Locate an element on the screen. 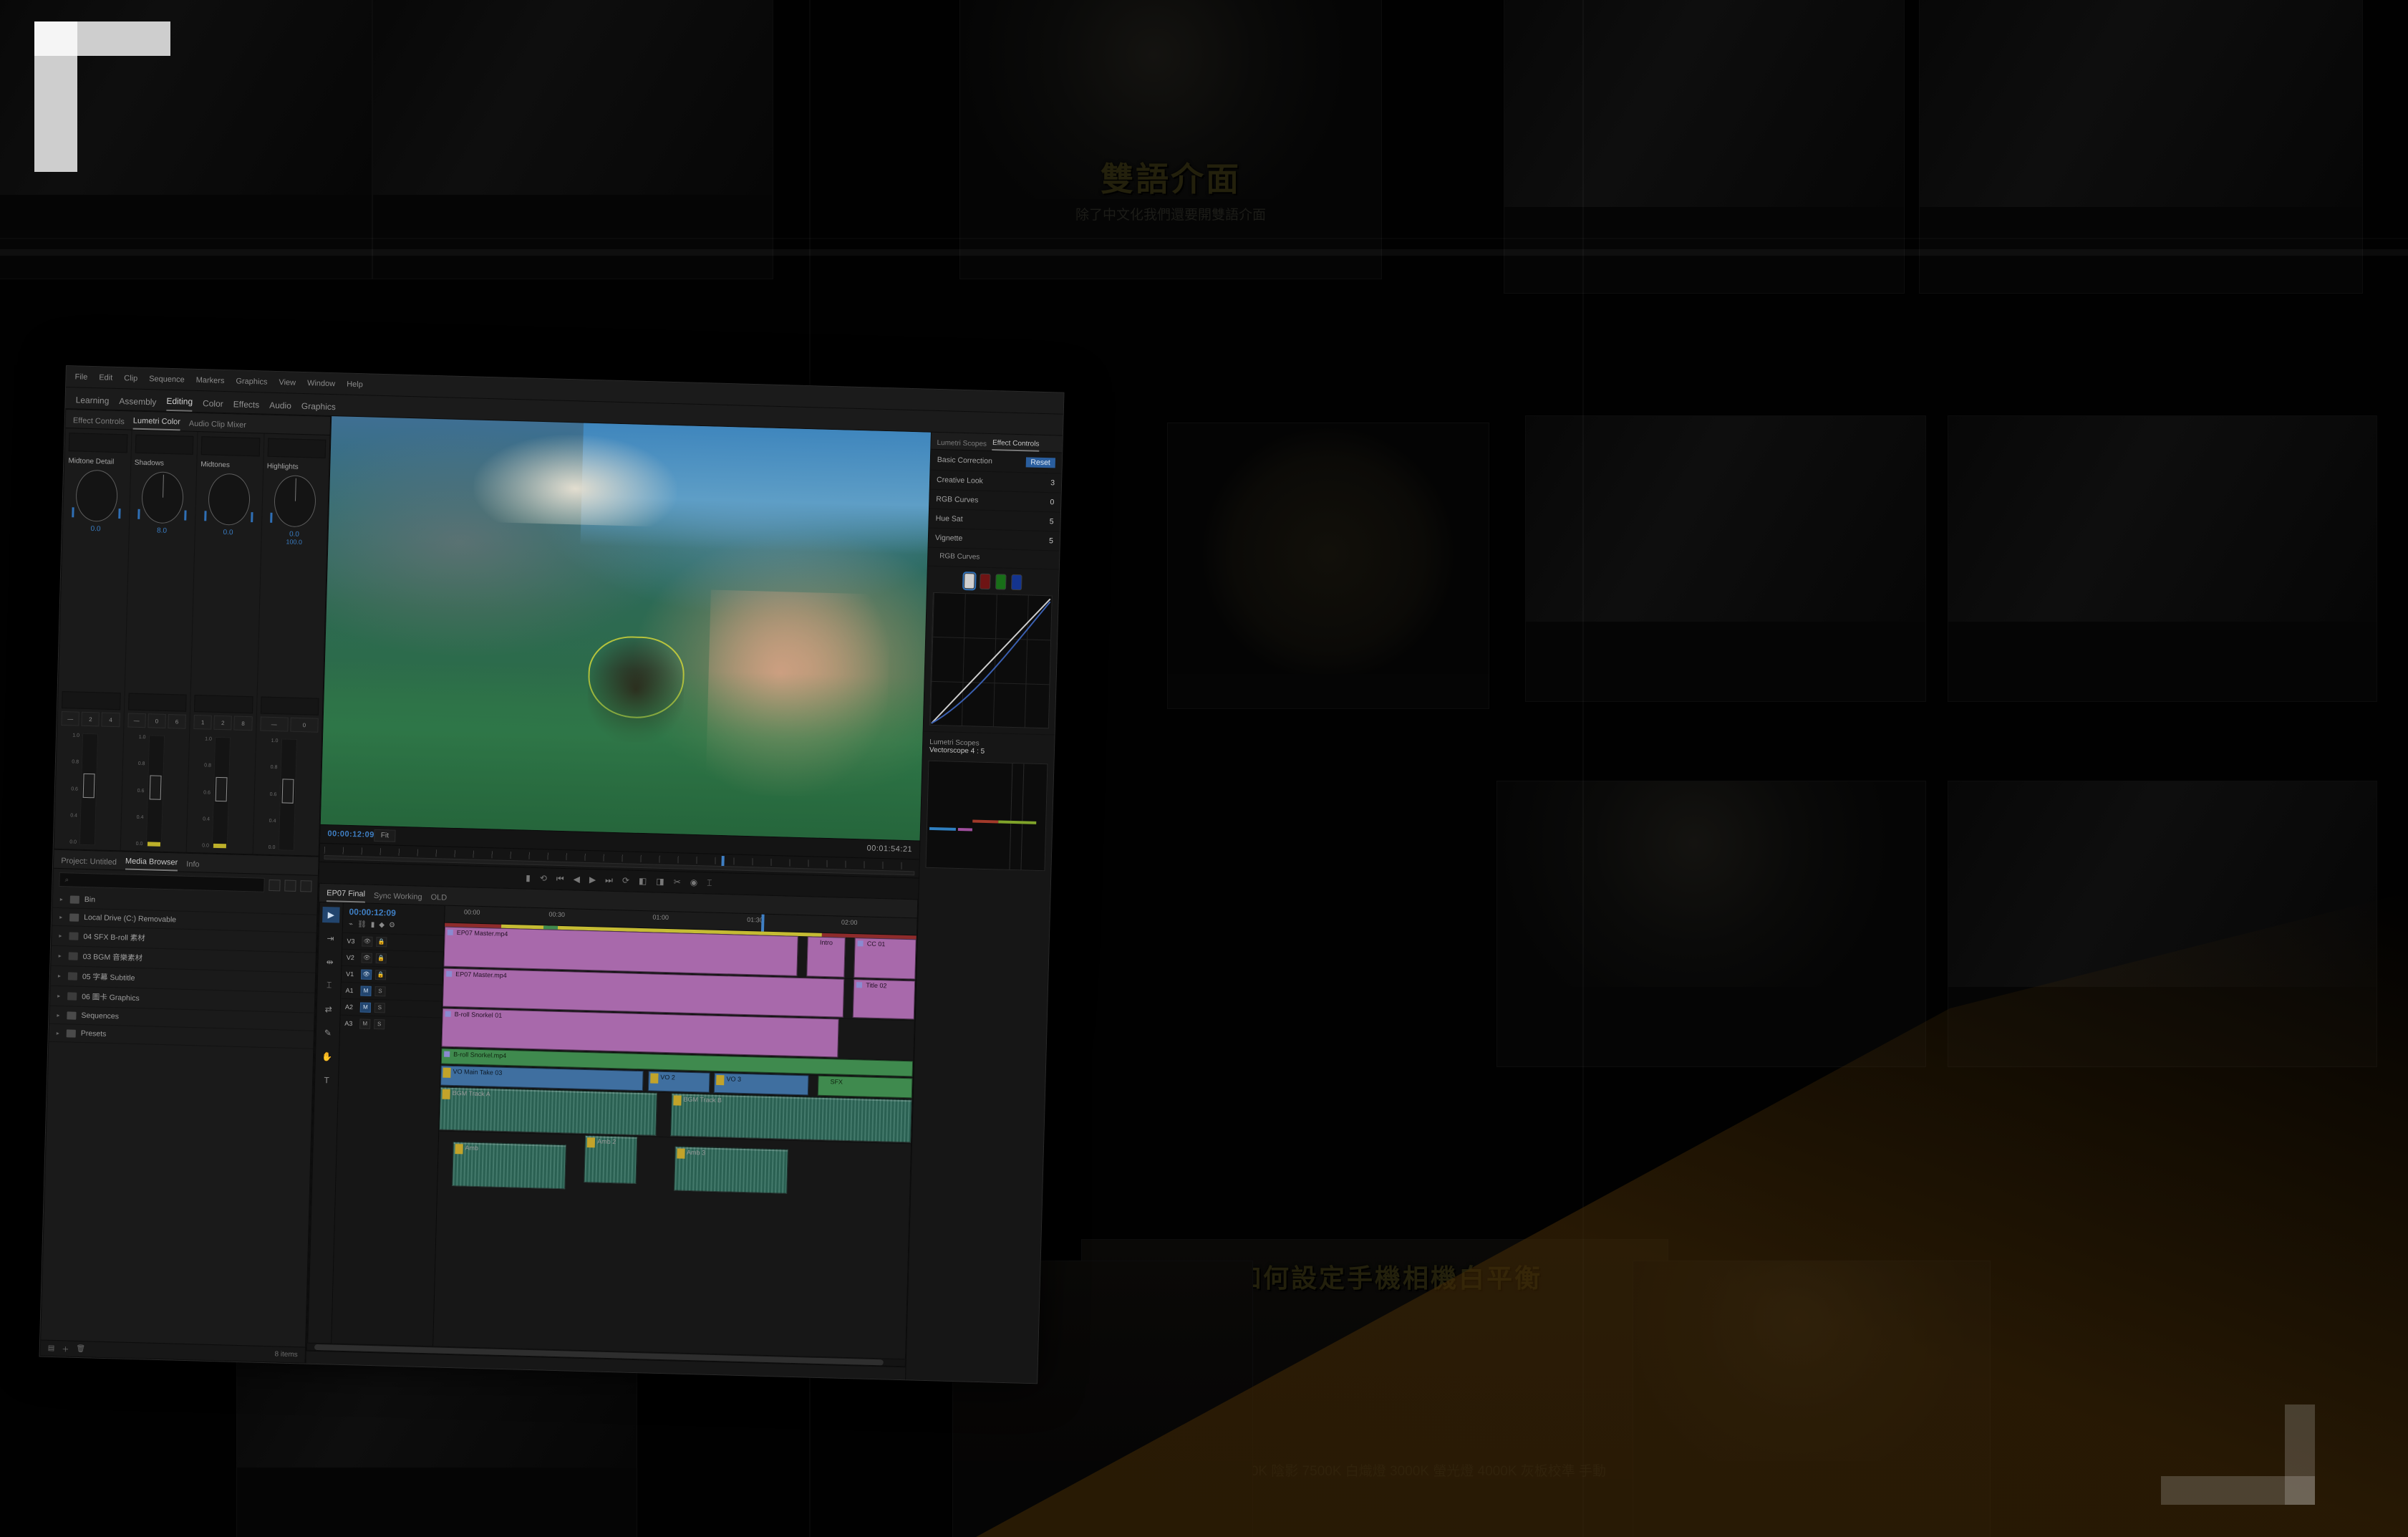  wheel-button-row: 1 2 8 is located at coordinates (223, 723).